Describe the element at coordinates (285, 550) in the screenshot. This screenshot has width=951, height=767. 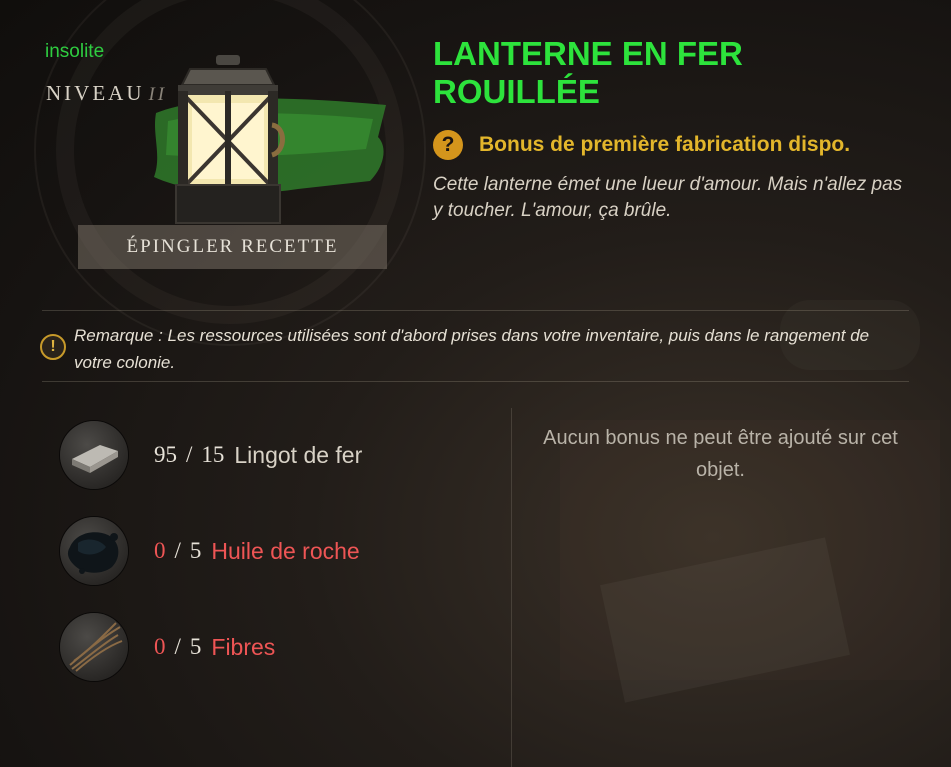
I see `resource-name: Huile de roche` at that location.